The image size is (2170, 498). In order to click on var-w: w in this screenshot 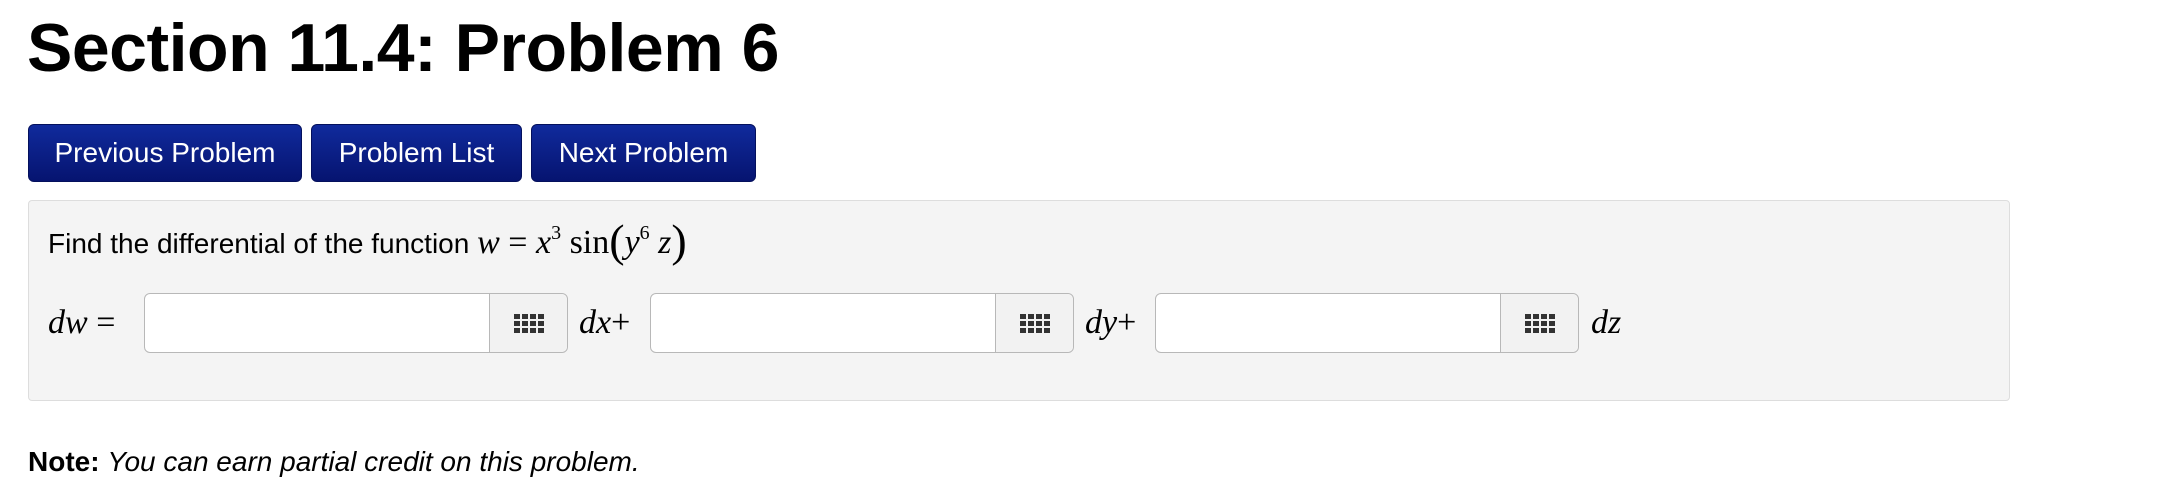, I will do `click(488, 242)`.